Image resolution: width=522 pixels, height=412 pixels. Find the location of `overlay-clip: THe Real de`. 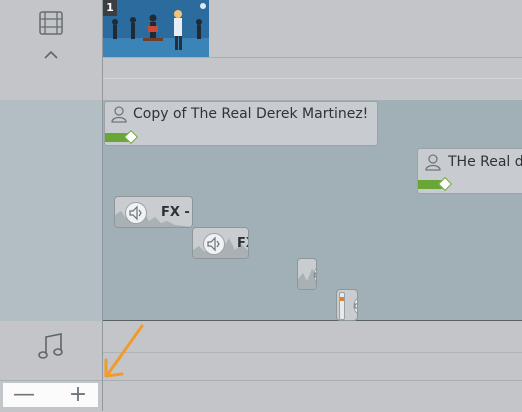

overlay-clip: THe Real de is located at coordinates (469, 171).